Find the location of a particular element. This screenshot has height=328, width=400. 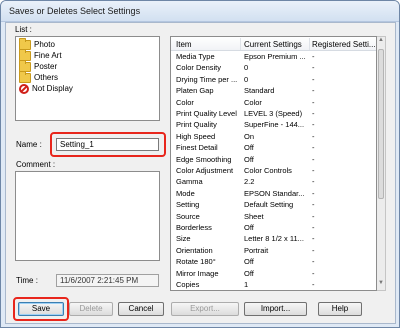

table-row: Mirror Image Off - is located at coordinates (273, 273).